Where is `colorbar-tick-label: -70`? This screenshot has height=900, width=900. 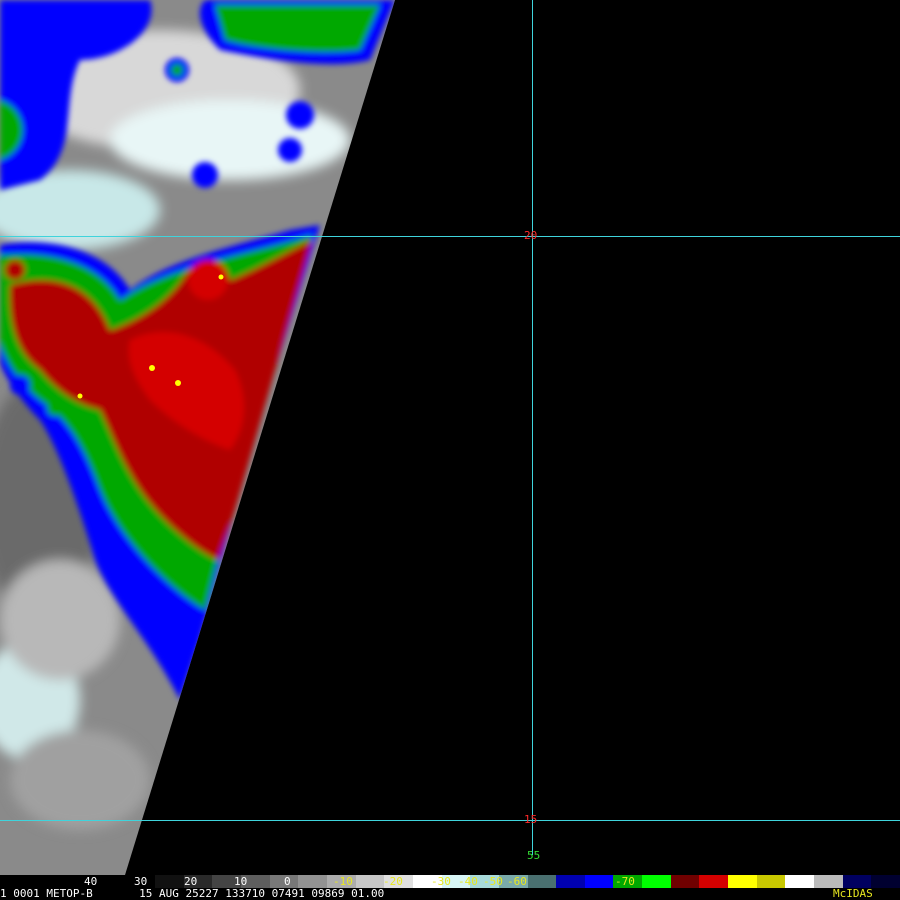 colorbar-tick-label: -70 is located at coordinates (625, 881).